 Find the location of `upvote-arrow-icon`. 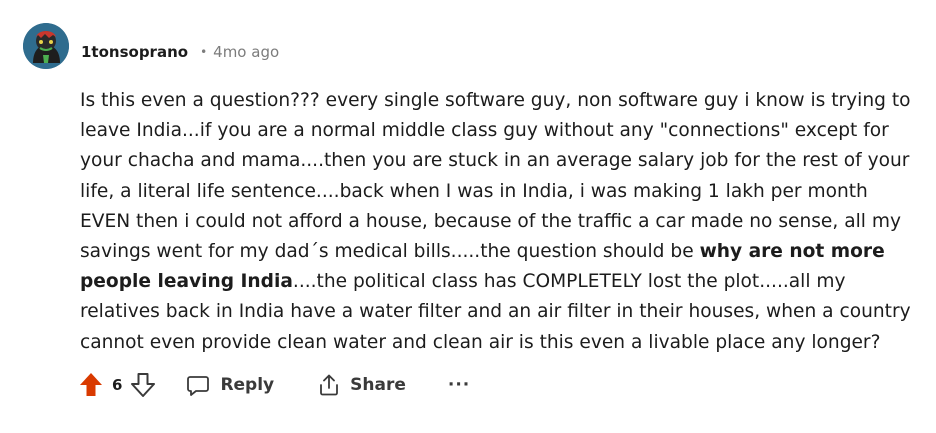

upvote-arrow-icon is located at coordinates (91, 385).